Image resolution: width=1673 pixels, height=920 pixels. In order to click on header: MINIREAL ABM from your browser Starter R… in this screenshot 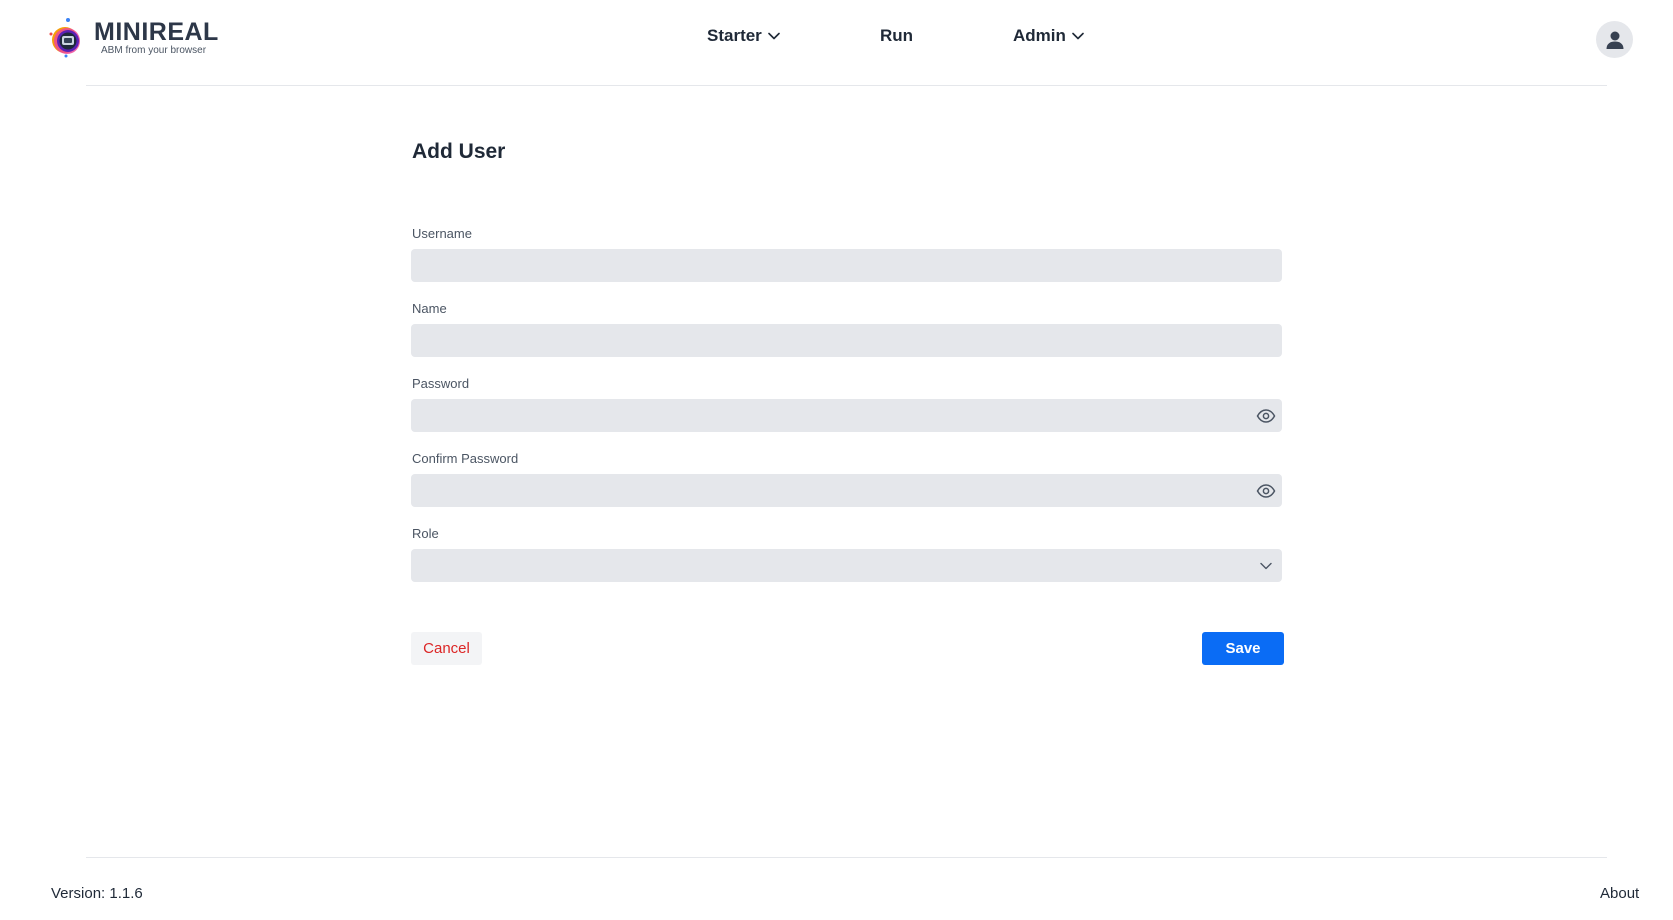, I will do `click(836, 43)`.